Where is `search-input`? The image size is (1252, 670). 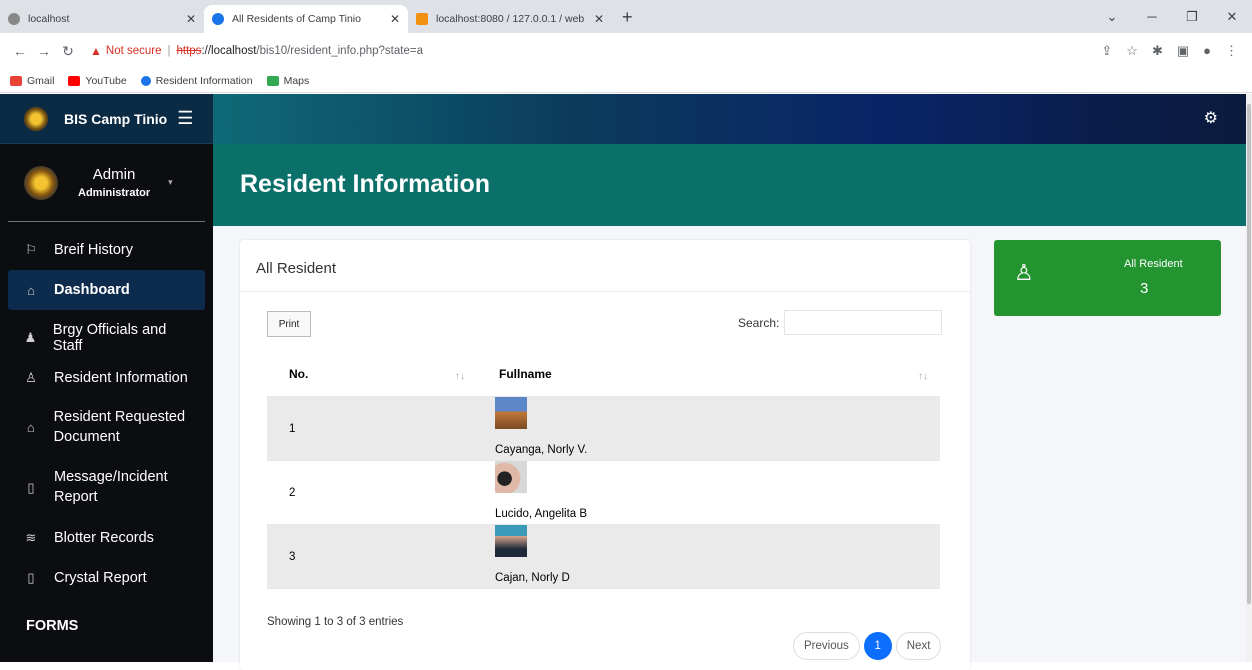
search-input is located at coordinates (863, 322).